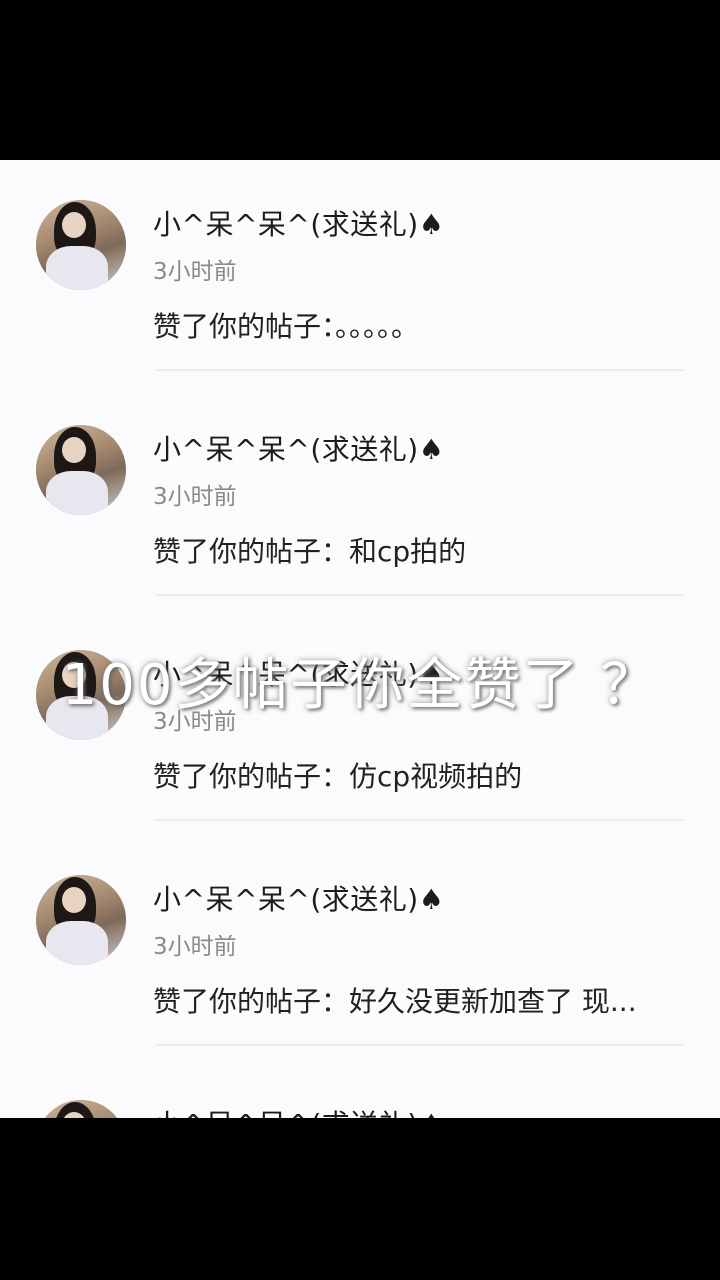 This screenshot has height=1280, width=720. I want to click on notification-text: 赞了你的帖子：和cp拍的, so click(309, 550).